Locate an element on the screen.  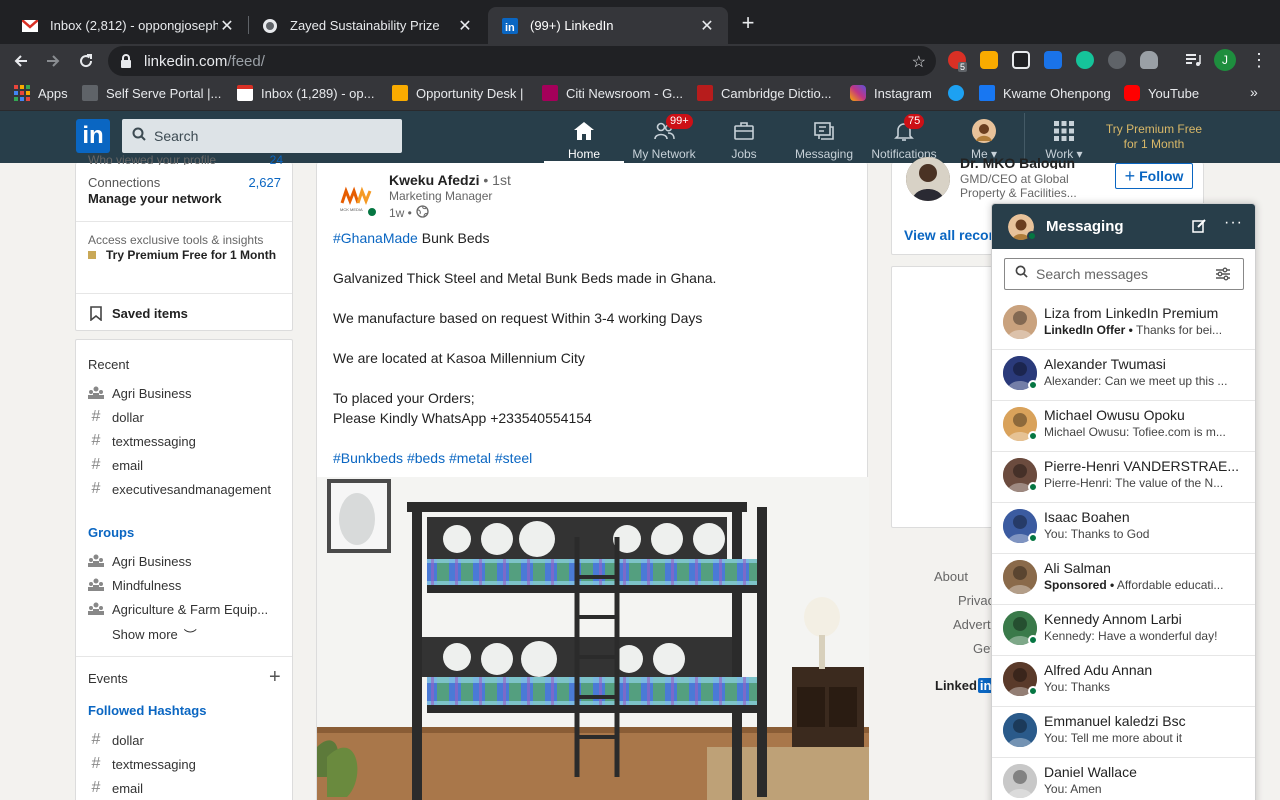
saved-items-link: Saved items is located at coordinates (138, 313).